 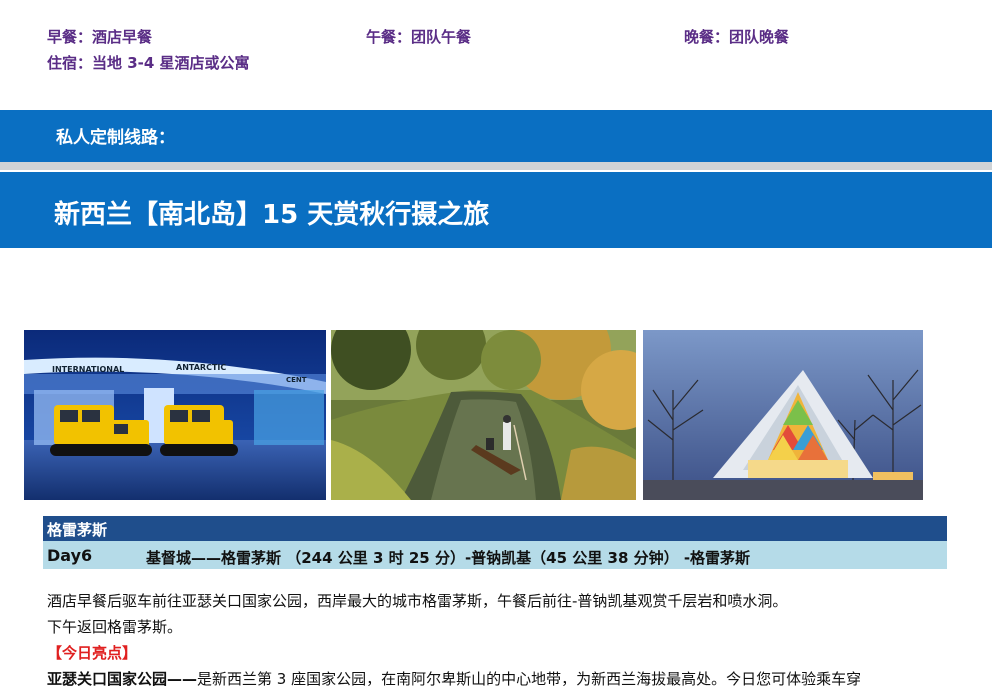 I want to click on itinerary-paragraph-2: 下午返回格雷茅斯。, so click(x=115, y=627).